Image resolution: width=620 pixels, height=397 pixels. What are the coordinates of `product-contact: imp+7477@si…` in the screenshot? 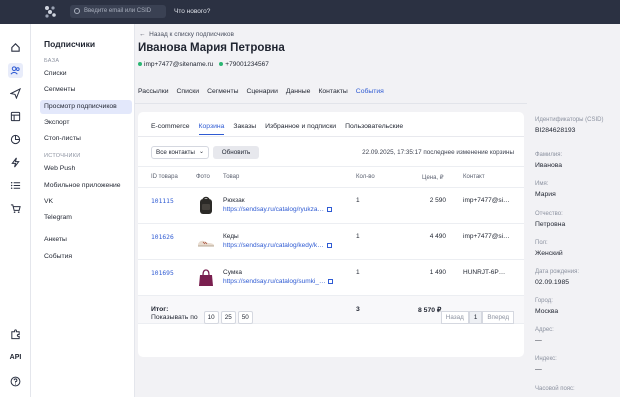 It's located at (486, 200).